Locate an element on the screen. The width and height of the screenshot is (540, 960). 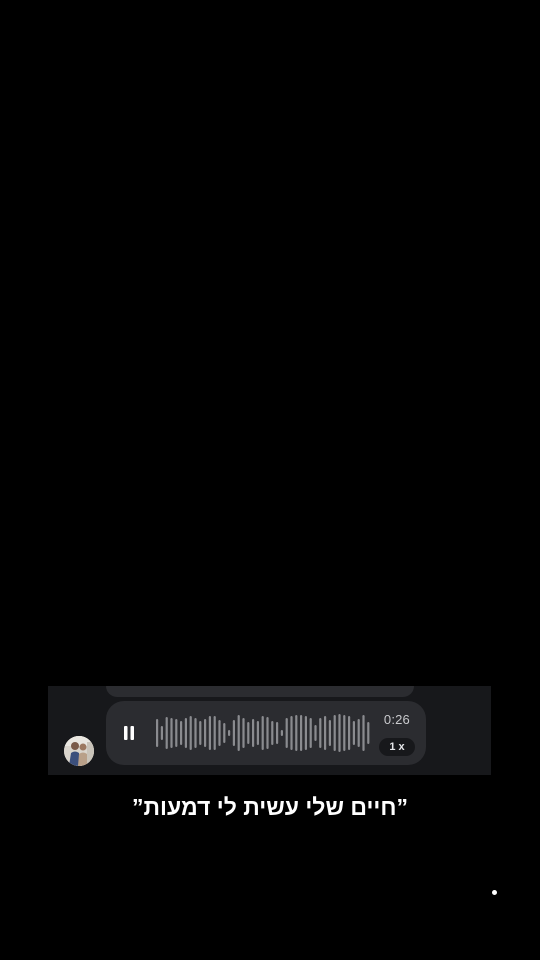
story-caption: ”חיים שלי עשית לי דמעות” is located at coordinates (270, 807).